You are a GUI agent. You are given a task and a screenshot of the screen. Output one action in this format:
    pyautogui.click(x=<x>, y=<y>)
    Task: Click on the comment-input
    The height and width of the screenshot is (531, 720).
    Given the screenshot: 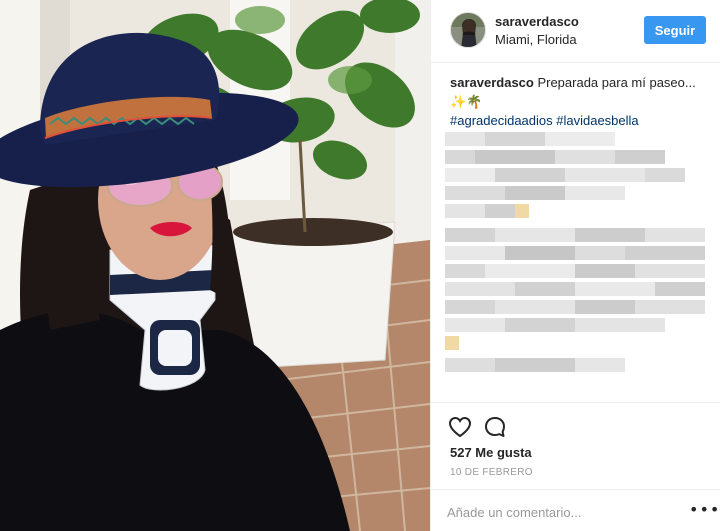 What is the action you would take?
    pyautogui.click(x=557, y=512)
    